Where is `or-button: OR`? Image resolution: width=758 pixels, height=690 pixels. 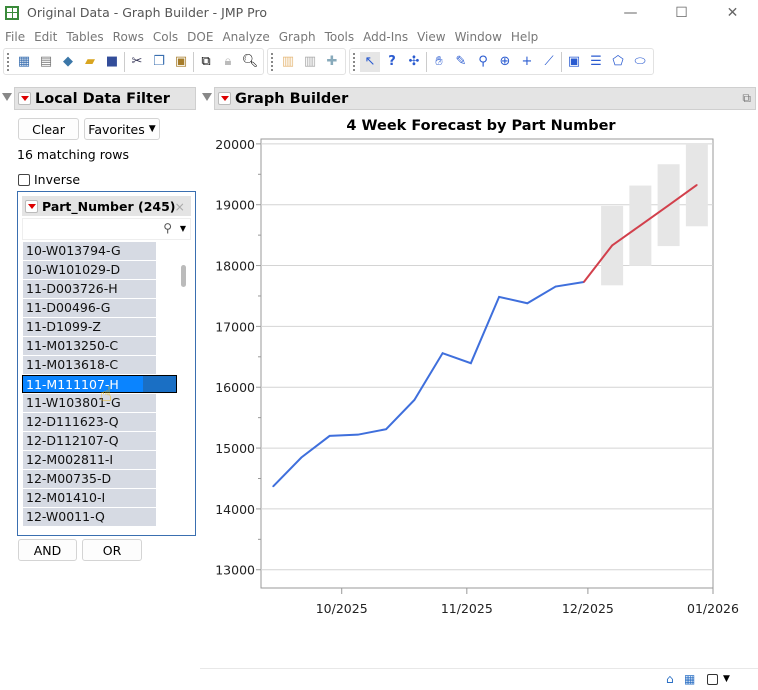
or-button: OR is located at coordinates (112, 550).